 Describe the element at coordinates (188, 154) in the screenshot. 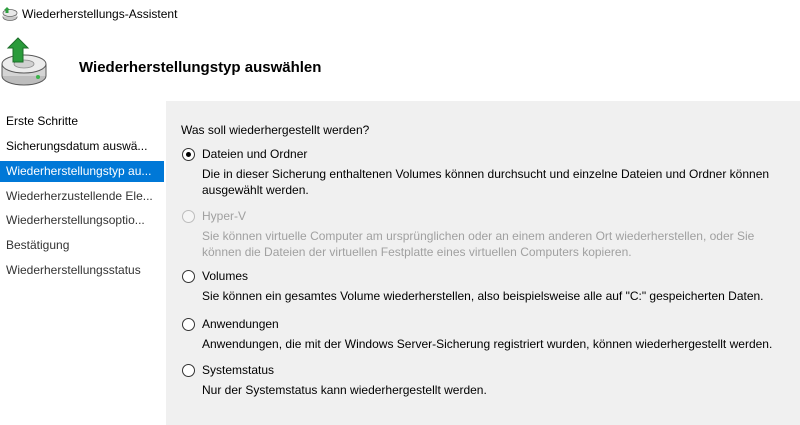

I see `radio-dateien-und-ordner` at that location.